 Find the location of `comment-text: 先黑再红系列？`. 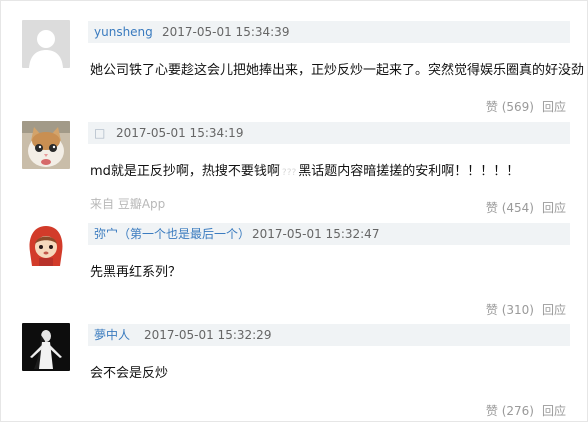

comment-text: 先黑再红系列？ is located at coordinates (136, 272).